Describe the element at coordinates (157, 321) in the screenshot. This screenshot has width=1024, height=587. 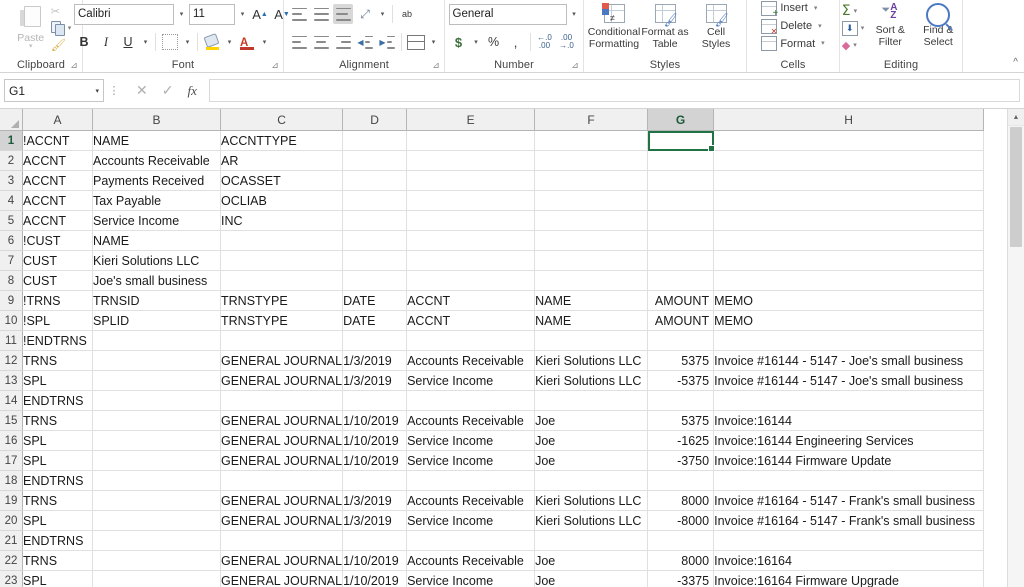
I see `cell-B10: SPLID` at that location.